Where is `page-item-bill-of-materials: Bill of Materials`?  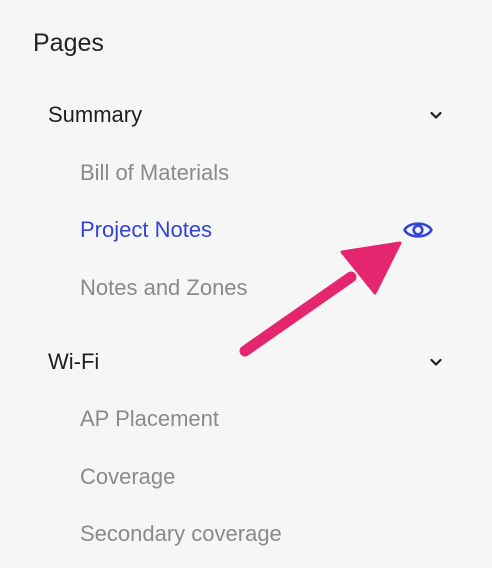 page-item-bill-of-materials: Bill of Materials is located at coordinates (154, 173).